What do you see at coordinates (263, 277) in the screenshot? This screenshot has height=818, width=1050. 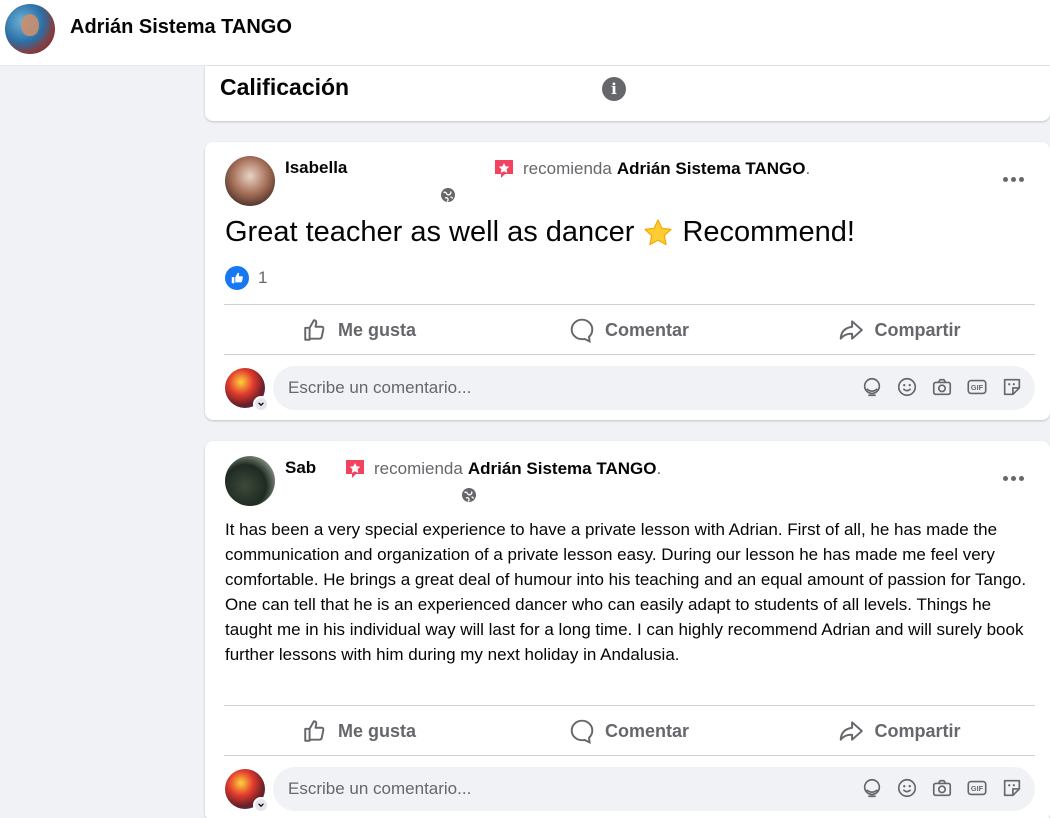 I see `like-count: 1` at bounding box center [263, 277].